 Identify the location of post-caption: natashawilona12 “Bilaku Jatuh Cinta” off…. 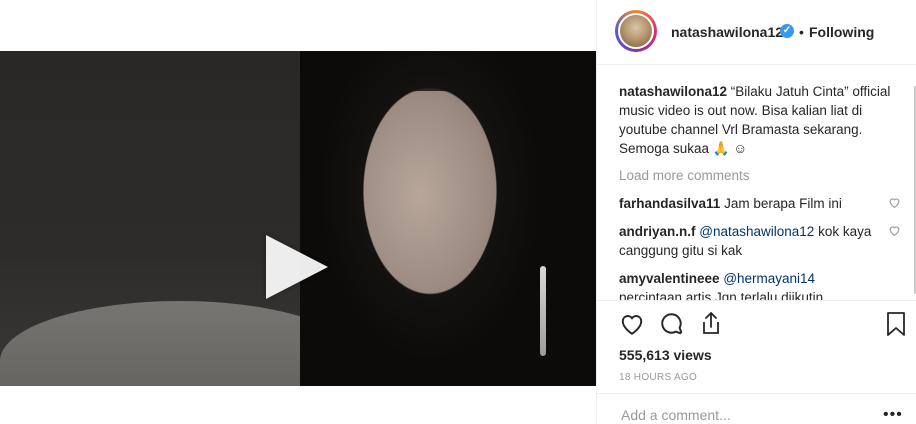
(763, 120).